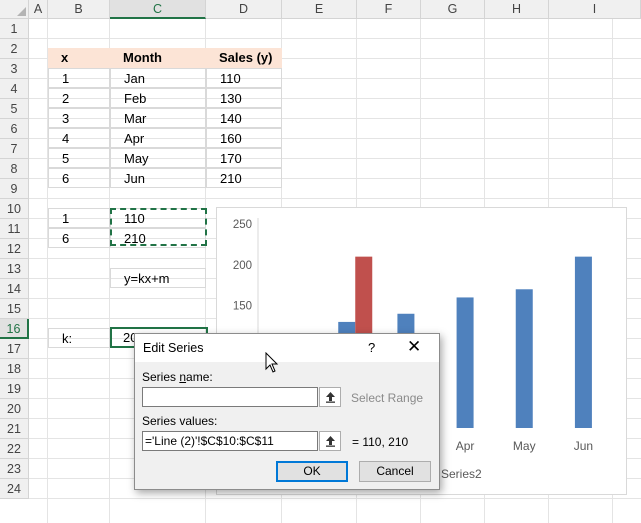  What do you see at coordinates (79, 158) in the screenshot?
I see `table-cell-x: 5` at bounding box center [79, 158].